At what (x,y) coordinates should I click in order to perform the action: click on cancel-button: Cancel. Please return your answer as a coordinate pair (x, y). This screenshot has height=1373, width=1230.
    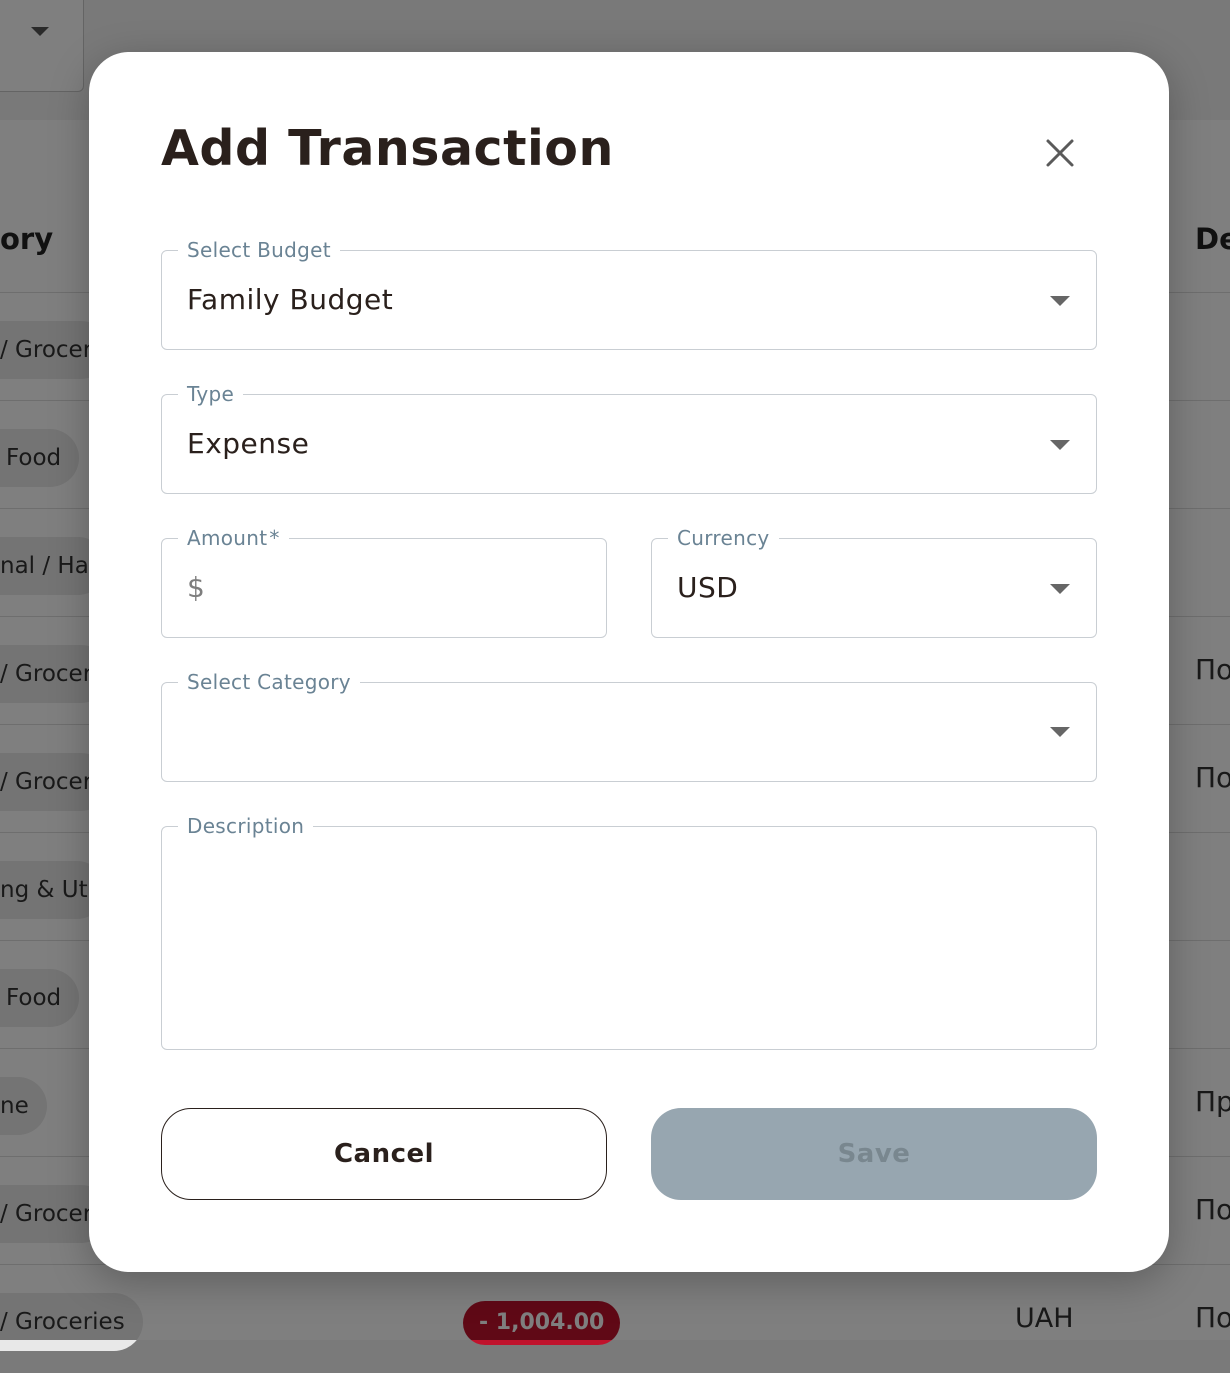
    Looking at the image, I should click on (384, 1154).